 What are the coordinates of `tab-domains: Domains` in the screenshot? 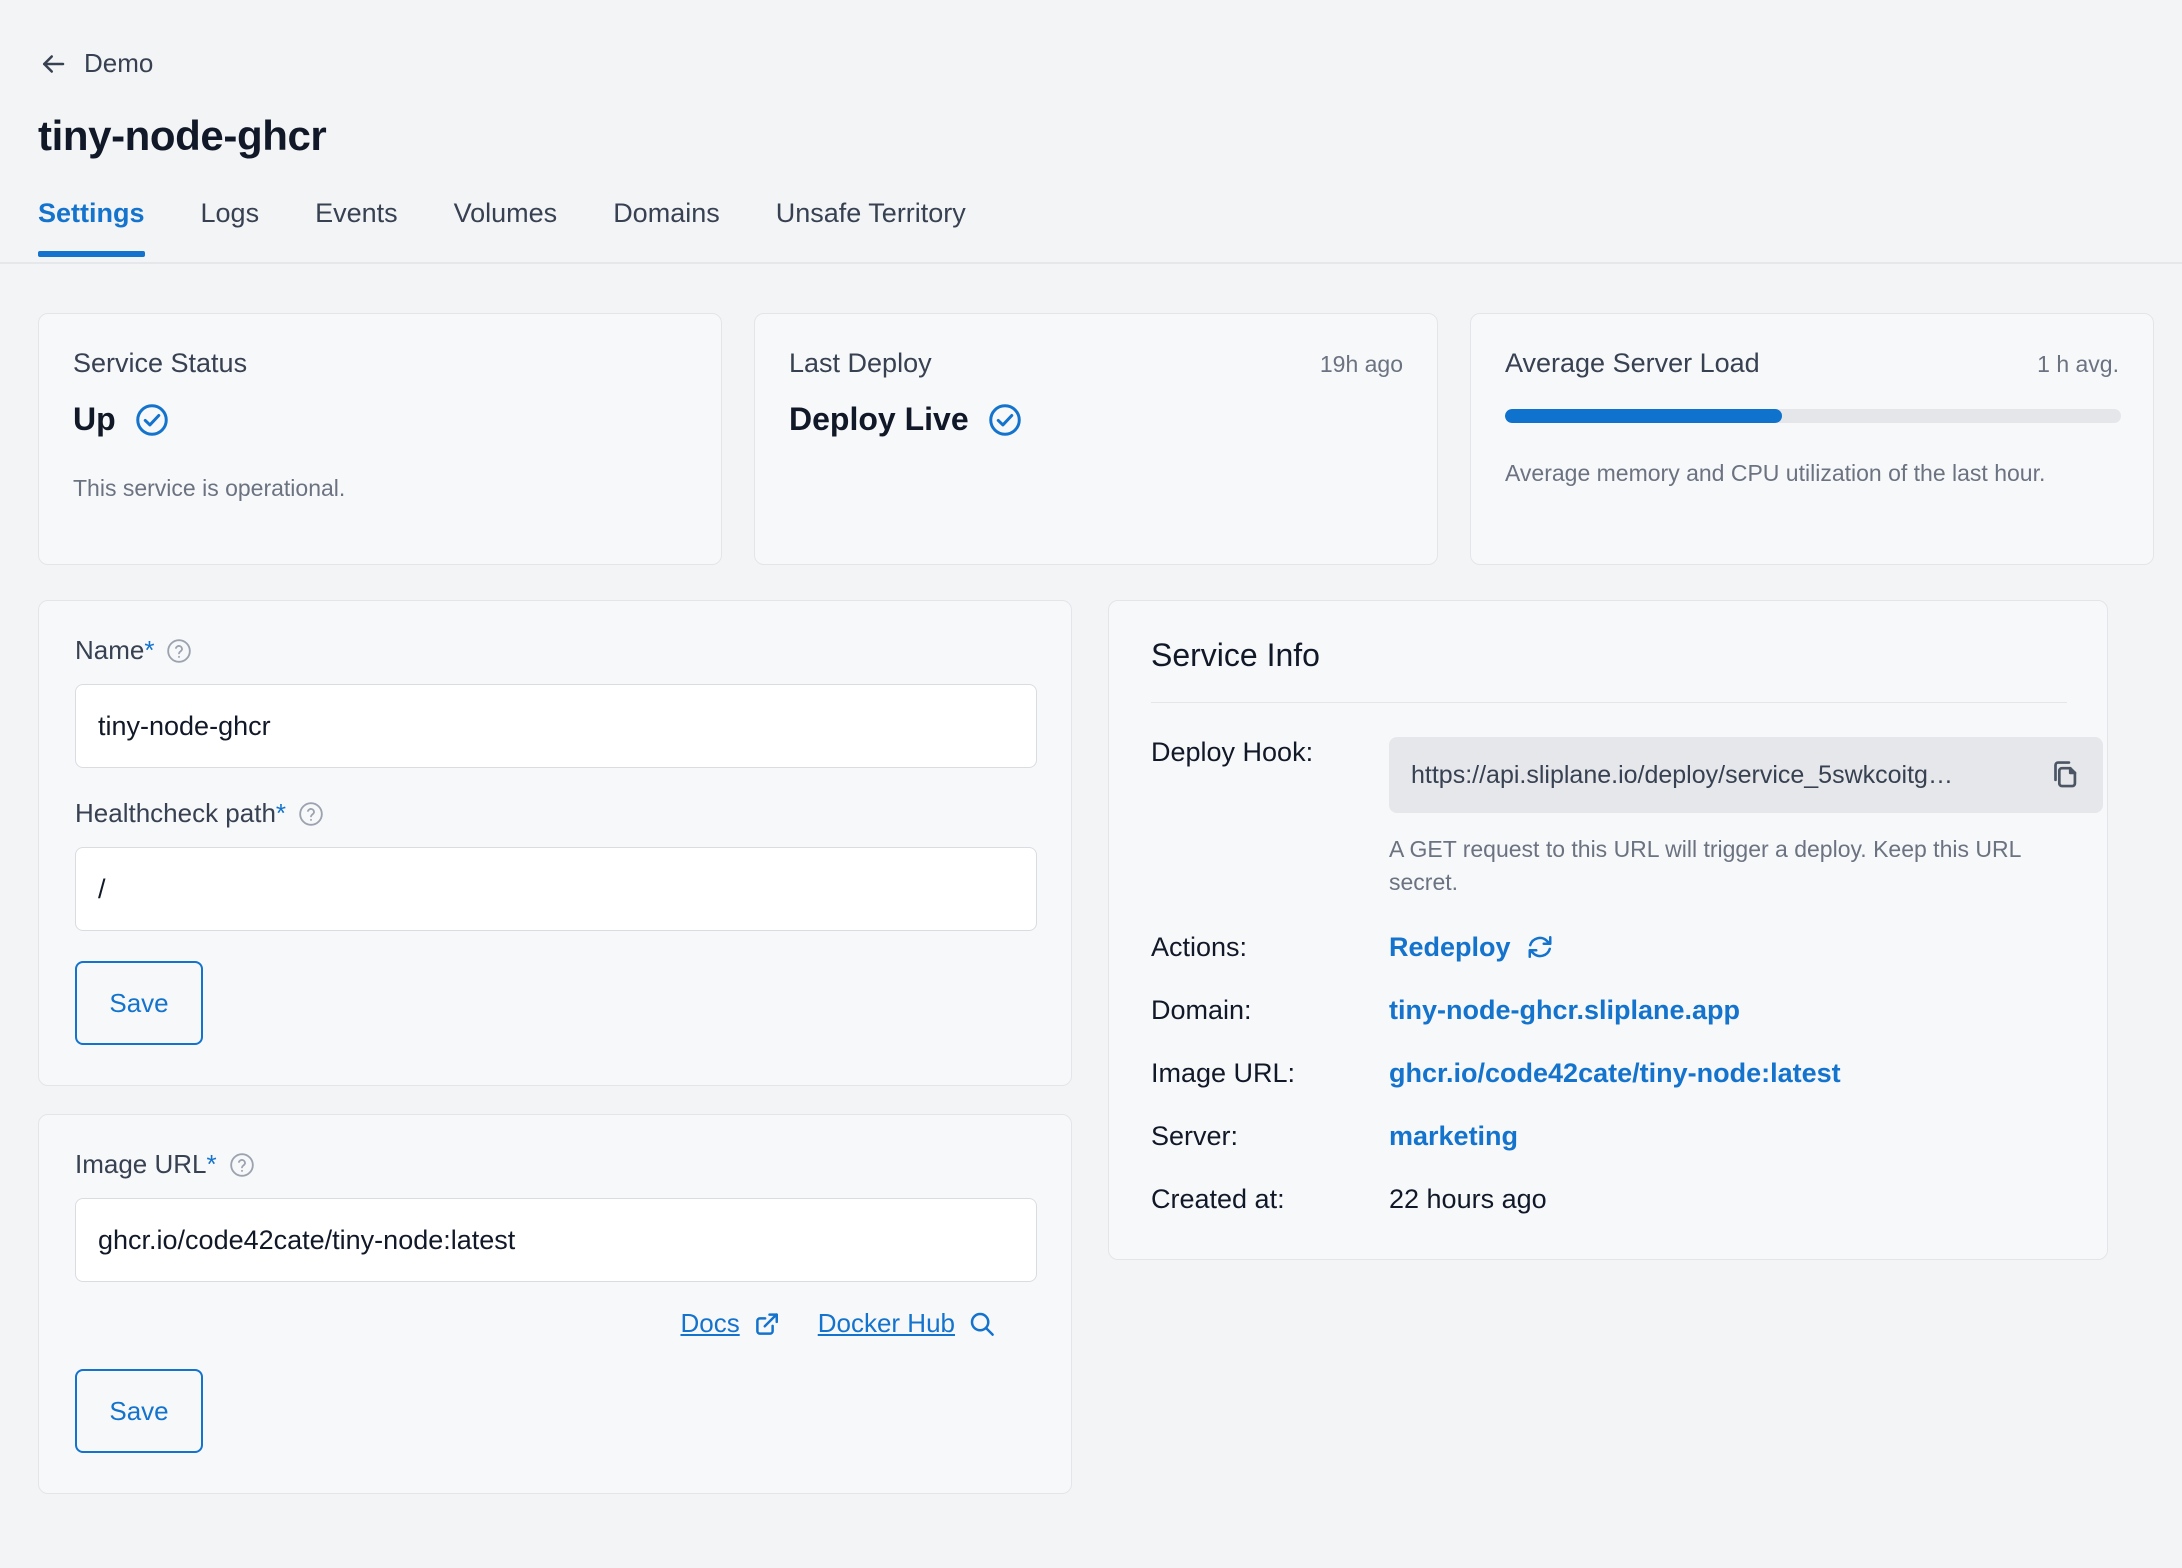 It's located at (666, 226).